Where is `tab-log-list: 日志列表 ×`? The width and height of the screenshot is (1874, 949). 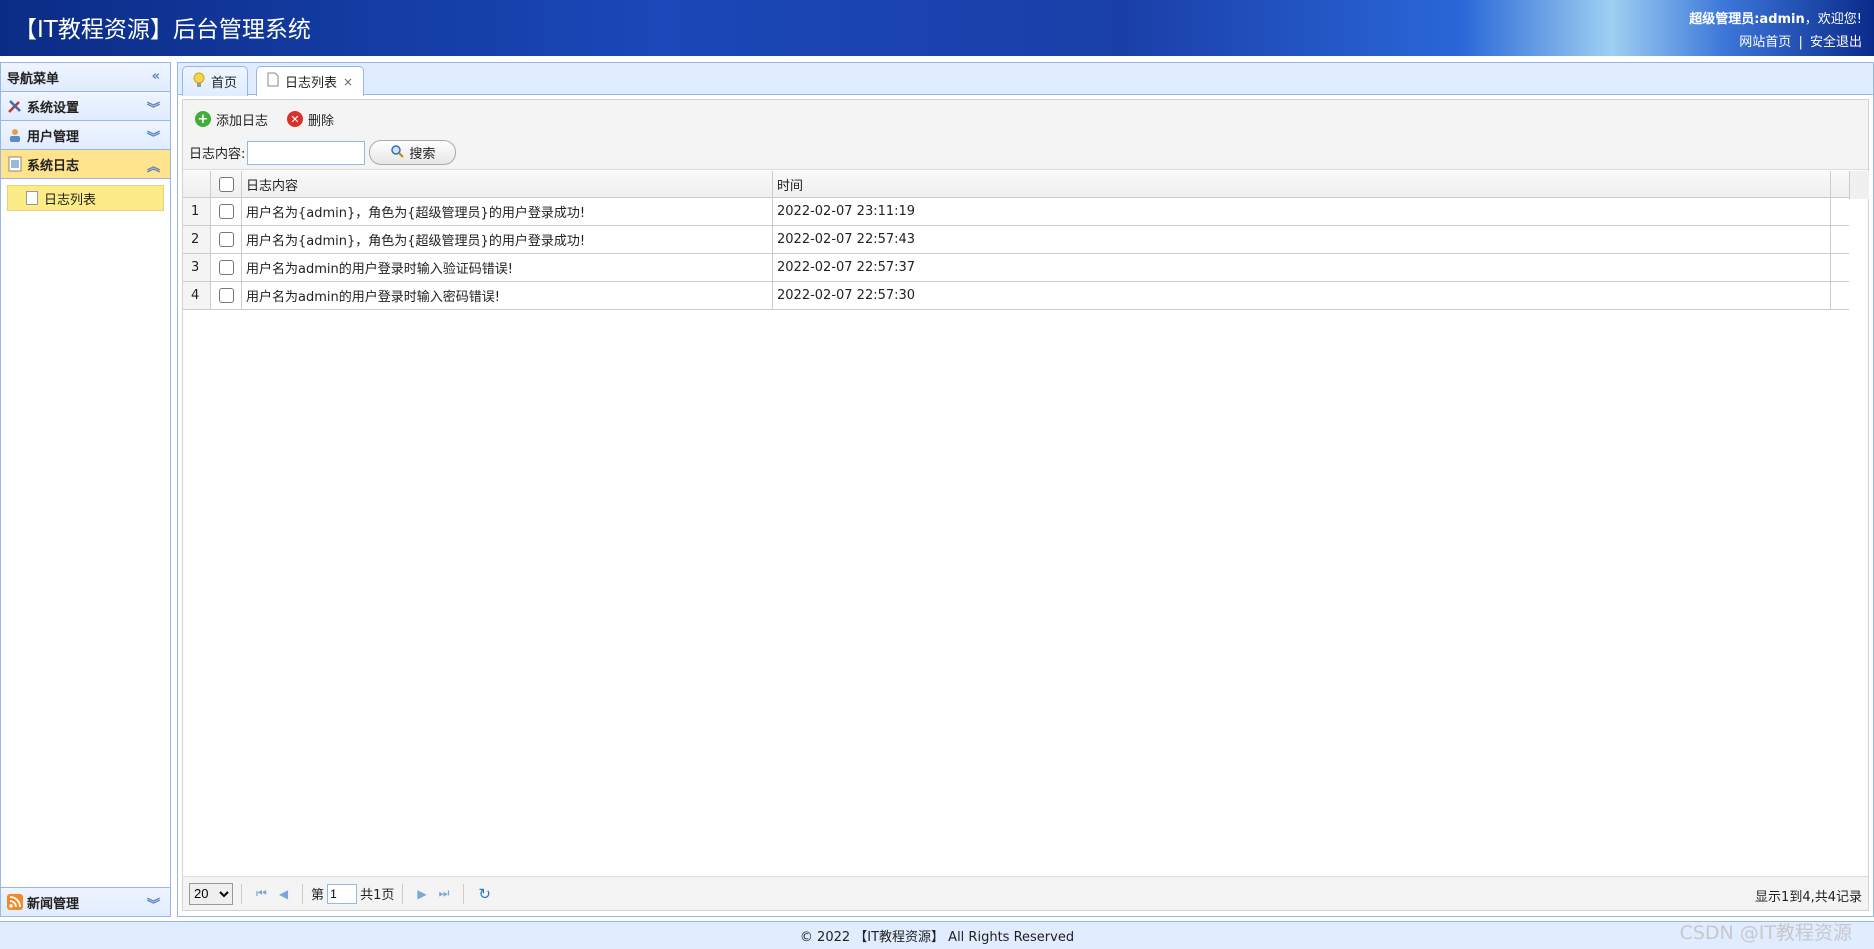 tab-log-list: 日志列表 × is located at coordinates (310, 81).